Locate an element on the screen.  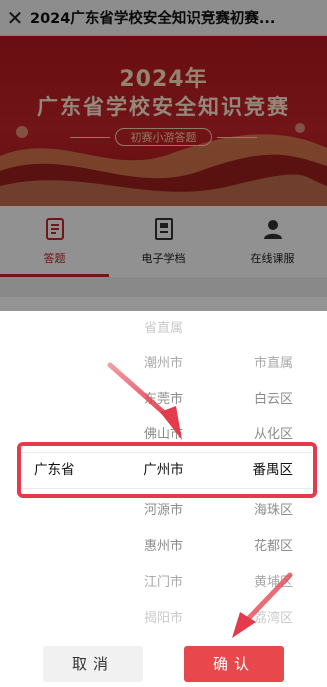
district-option: 市直属 is located at coordinates (272, 364).